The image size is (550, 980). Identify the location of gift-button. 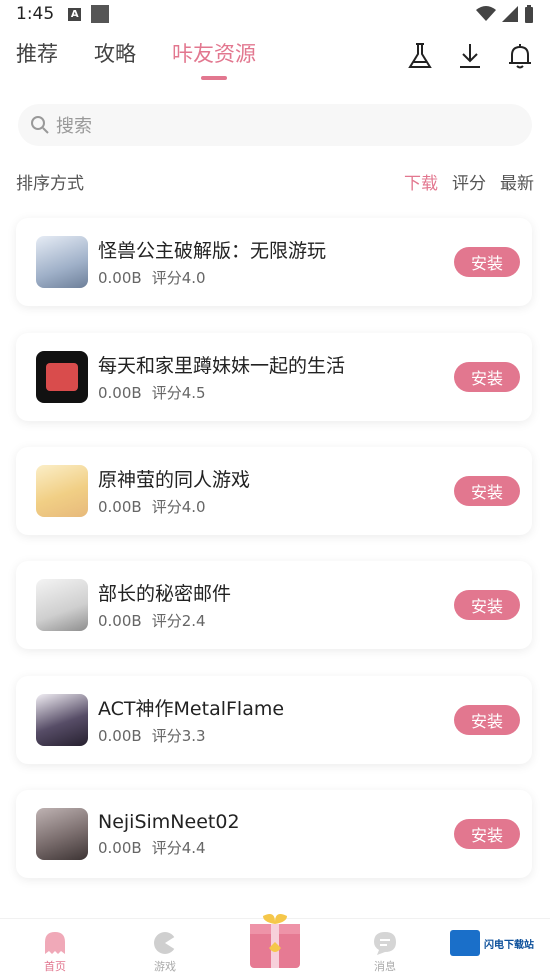
(275, 941).